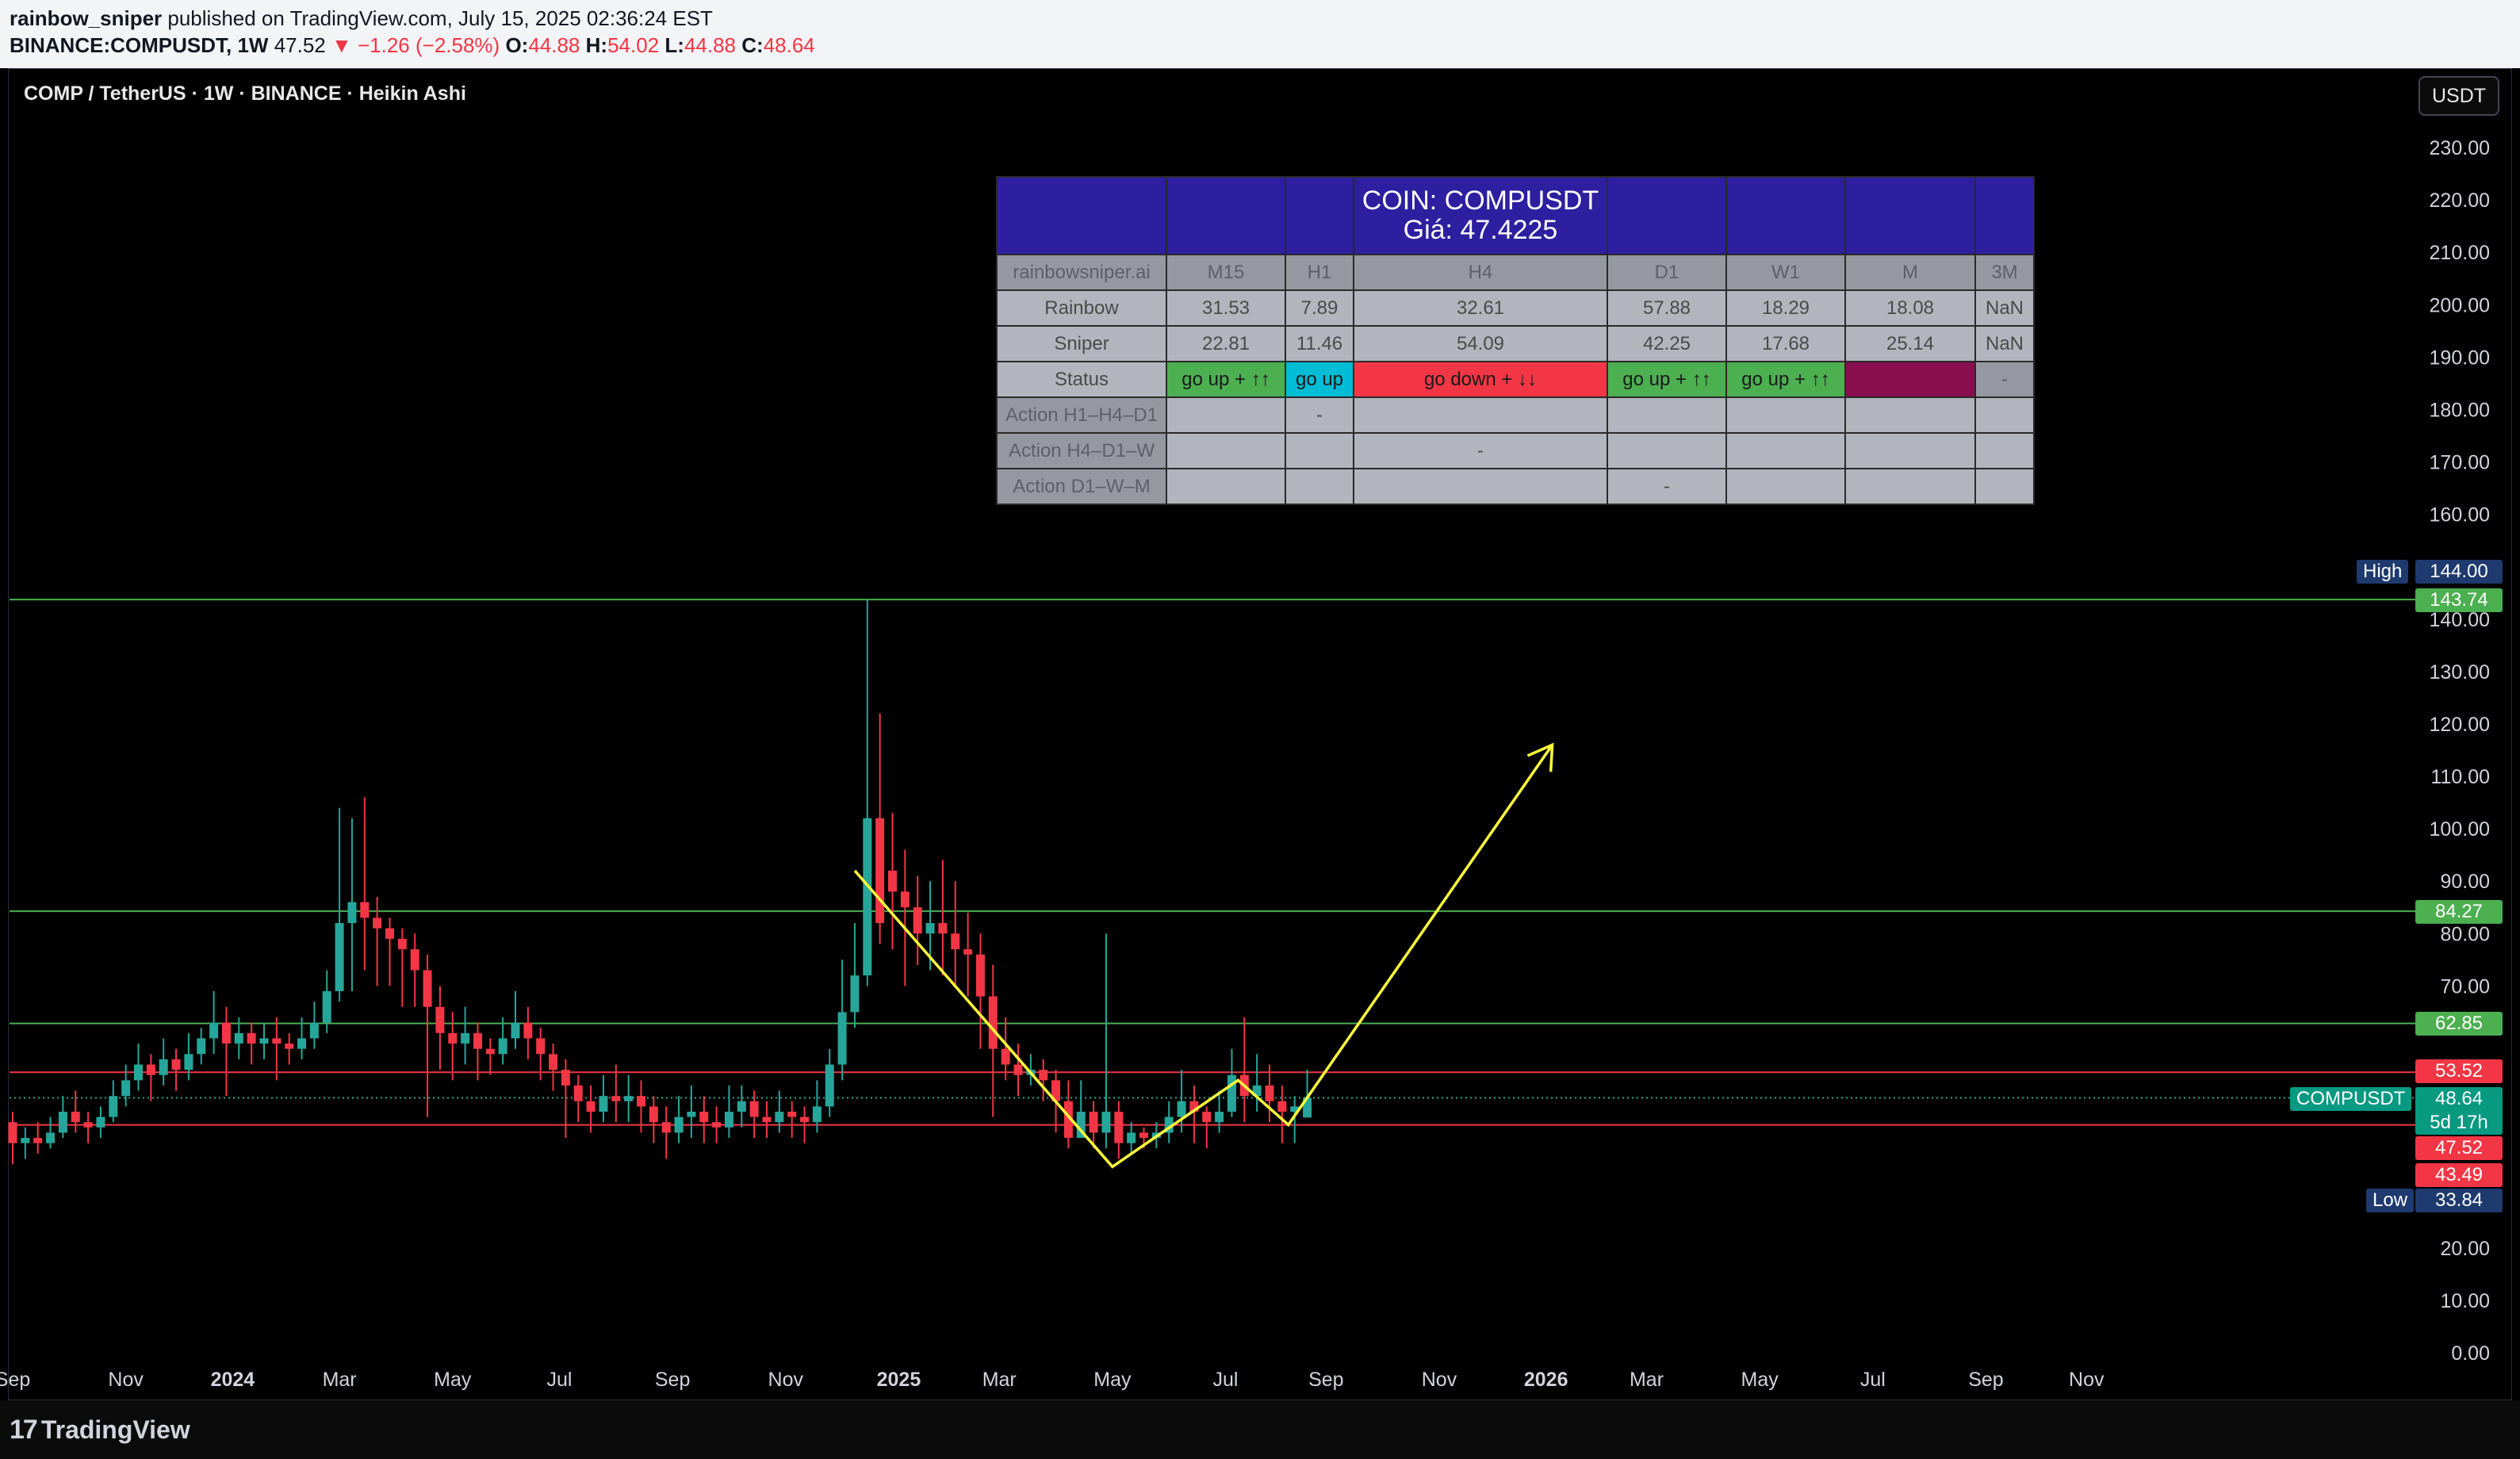 This screenshot has height=1459, width=2520. What do you see at coordinates (2390, 1200) in the screenshot?
I see `low-tag-label: Low` at bounding box center [2390, 1200].